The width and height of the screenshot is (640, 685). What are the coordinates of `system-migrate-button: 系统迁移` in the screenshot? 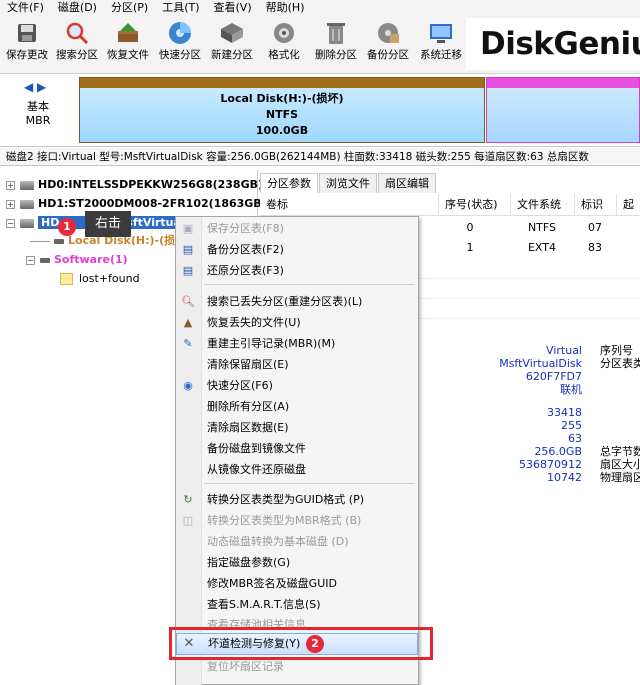 It's located at (441, 44).